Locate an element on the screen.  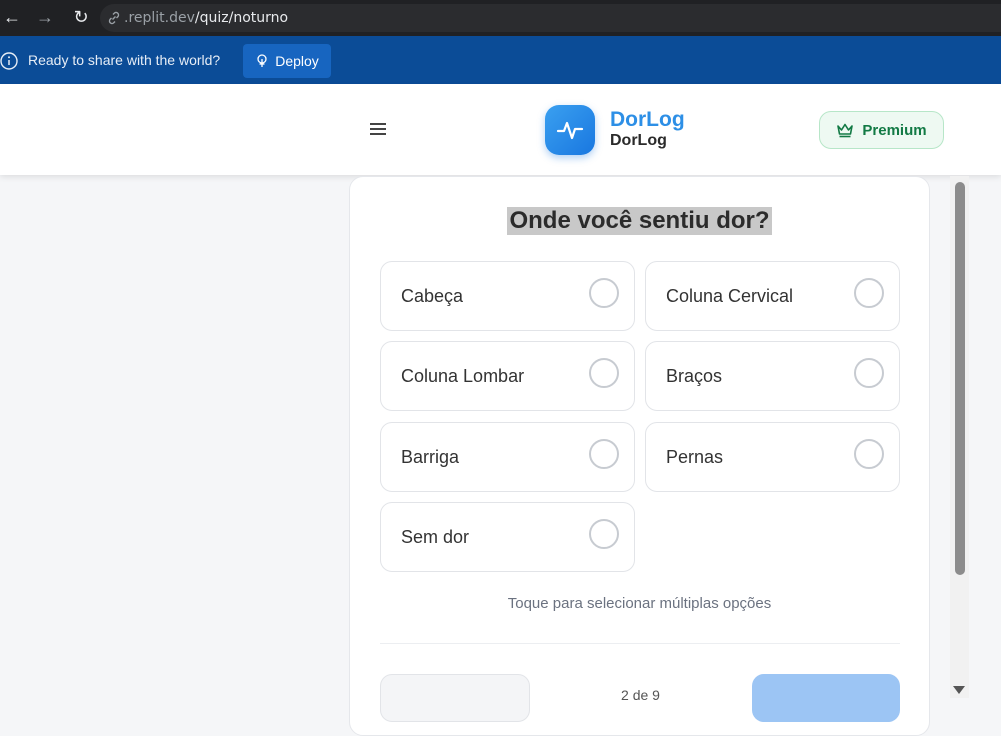
browser-toolbar: ← → ↻ .replit.dev/quiz/noturno is located at coordinates (500, 18).